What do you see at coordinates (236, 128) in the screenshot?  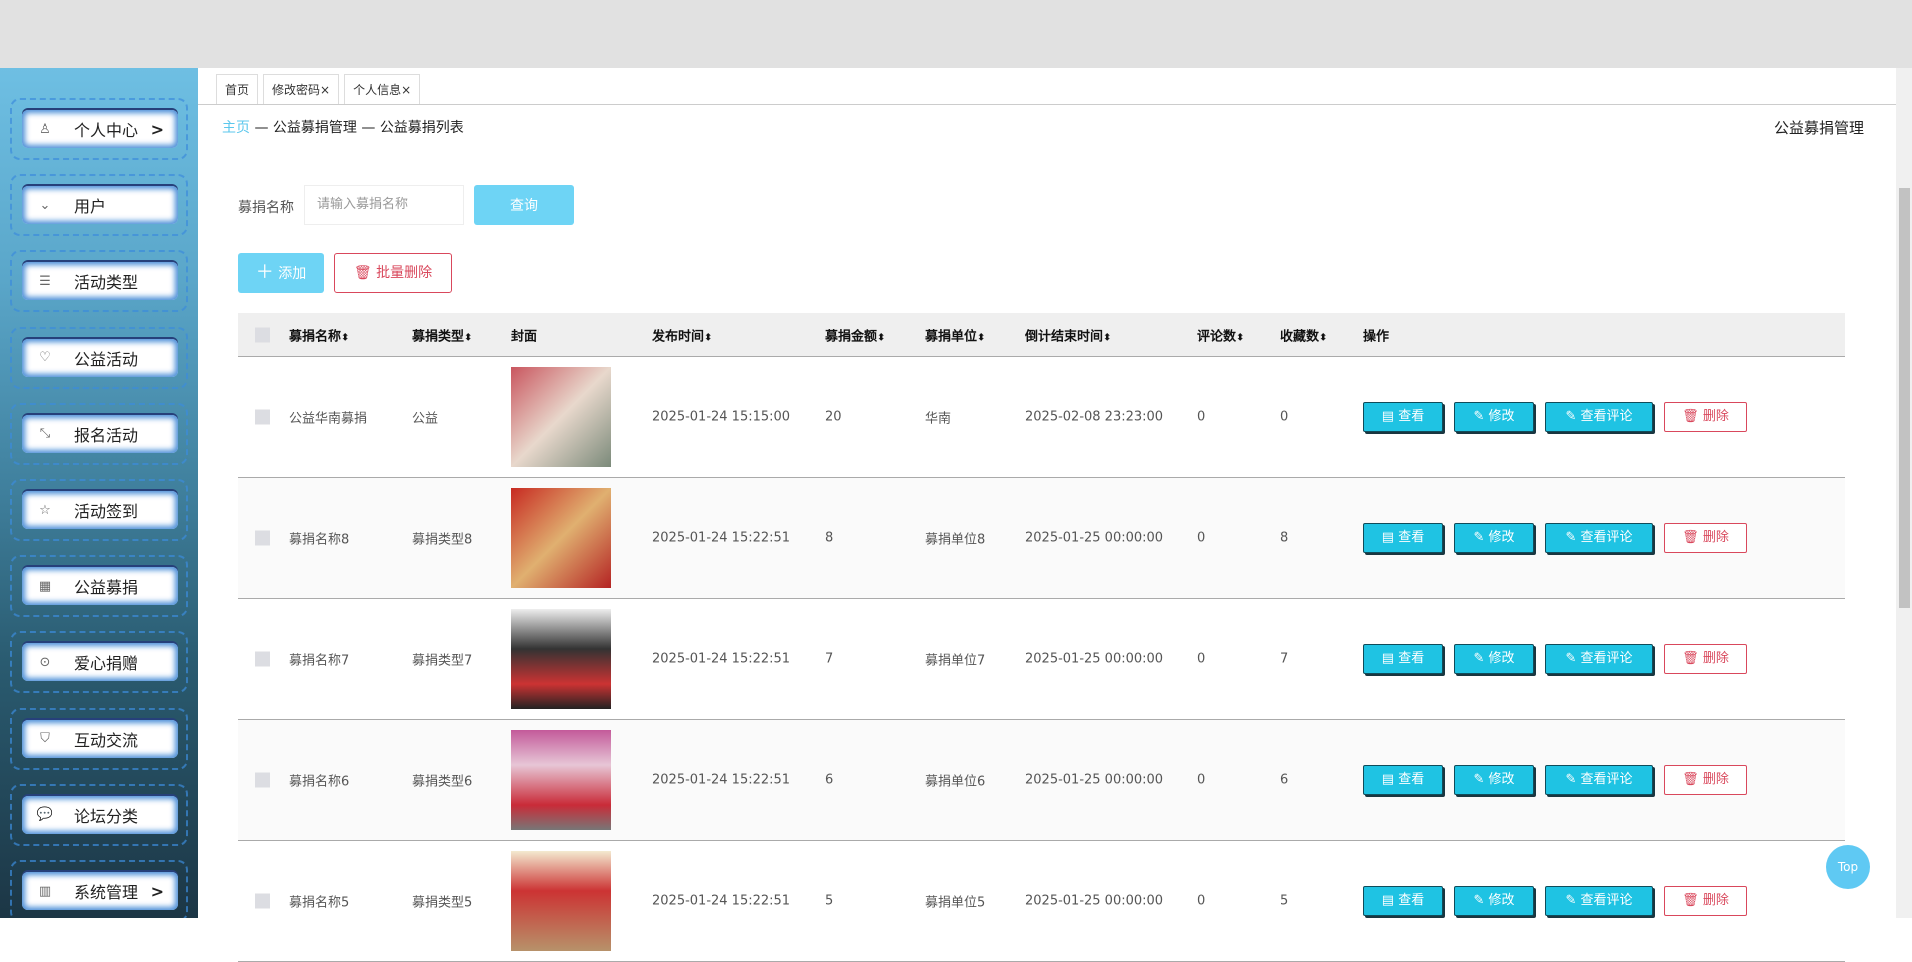 I see `breadcrumb-home: 主页` at bounding box center [236, 128].